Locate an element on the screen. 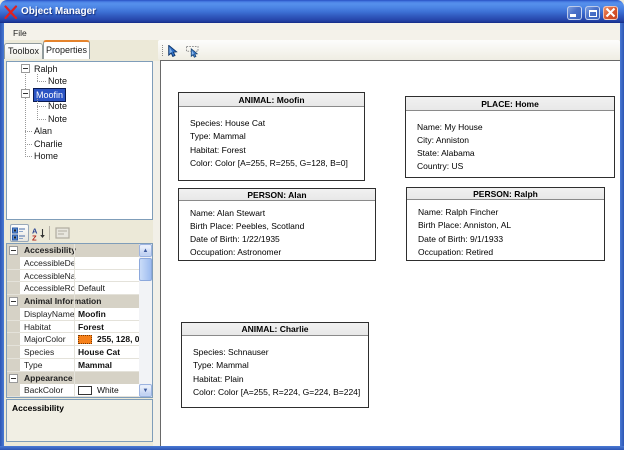 The height and width of the screenshot is (450, 624). svg-text: Z is located at coordinates (34, 238).